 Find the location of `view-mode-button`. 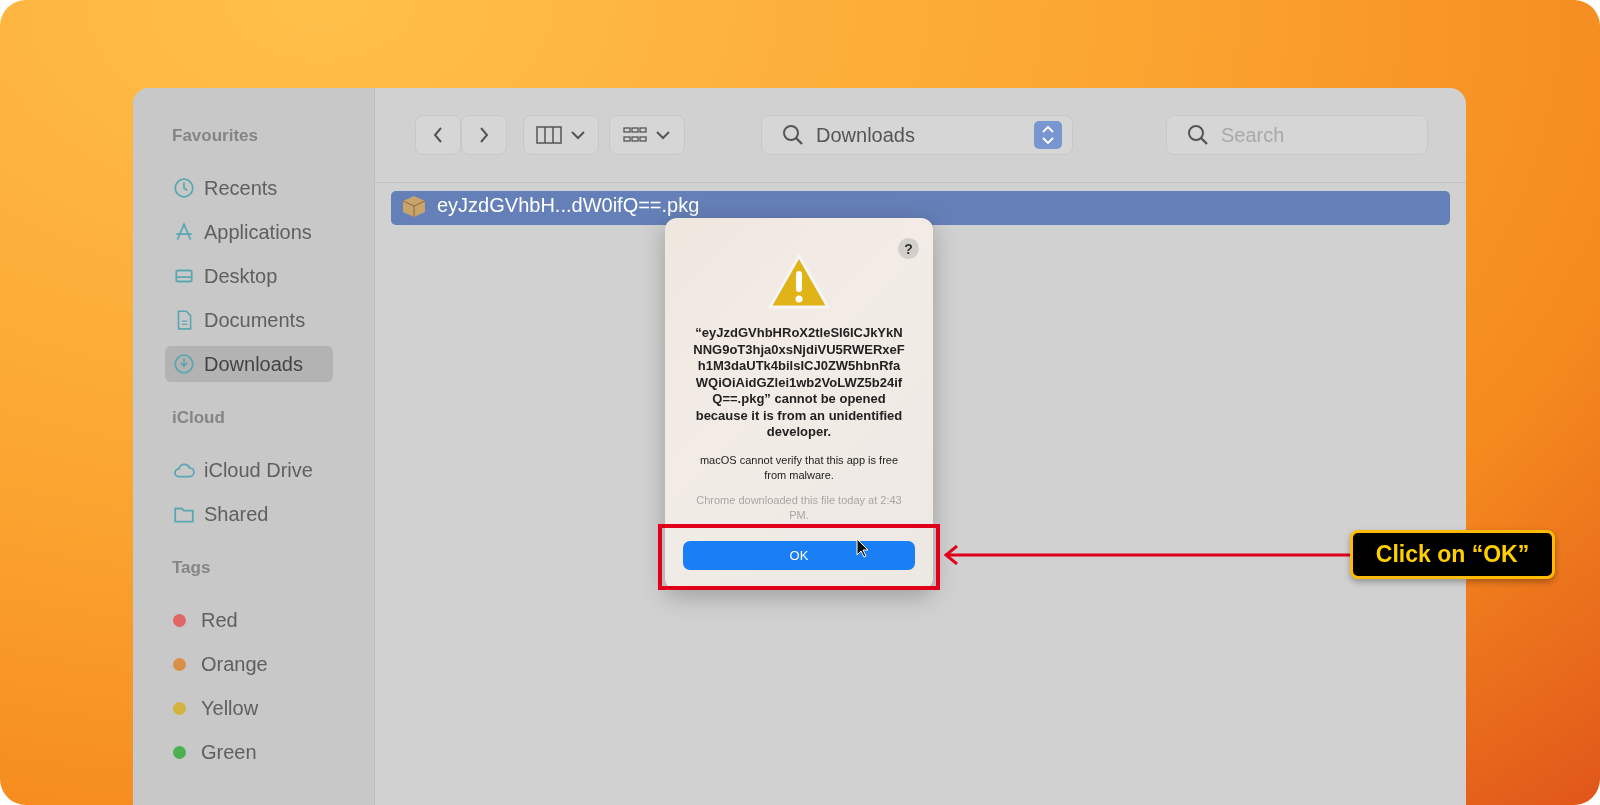

view-mode-button is located at coordinates (561, 135).